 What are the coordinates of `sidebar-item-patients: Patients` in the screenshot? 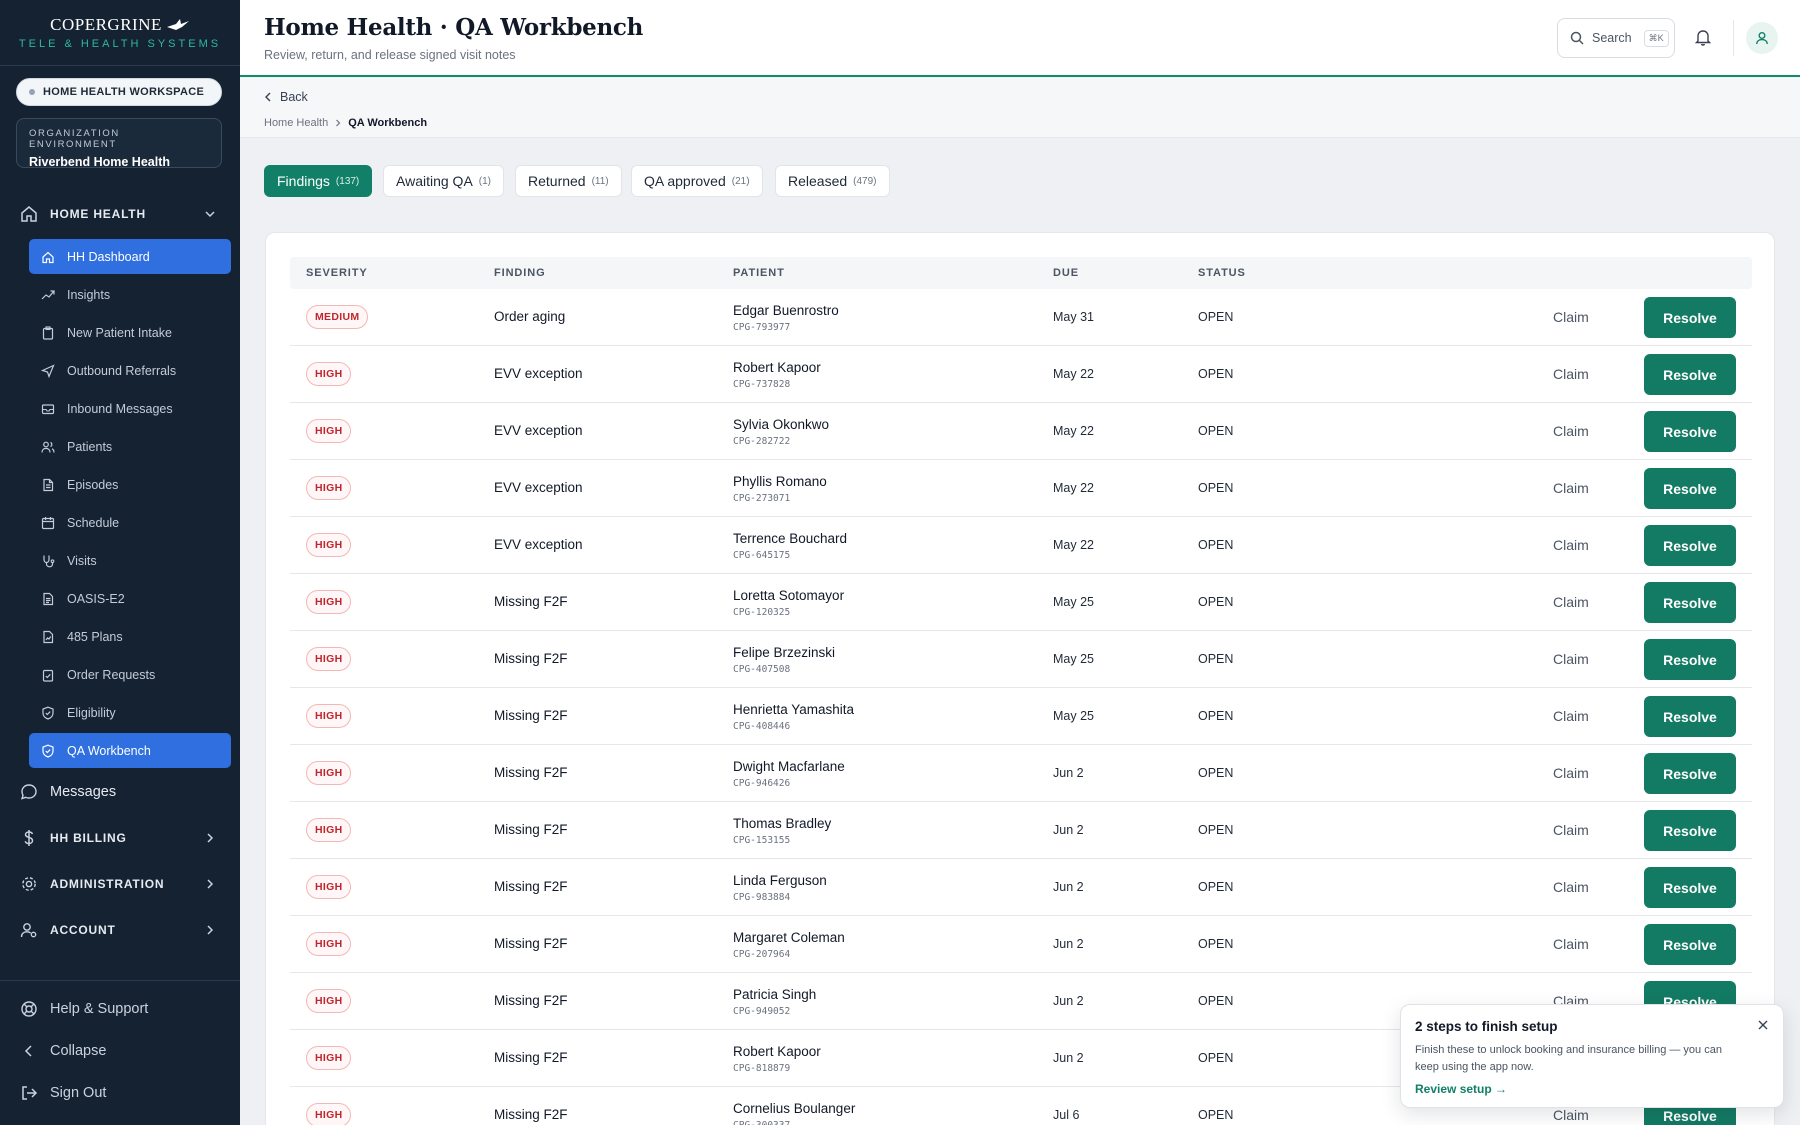 It's located at (130, 446).